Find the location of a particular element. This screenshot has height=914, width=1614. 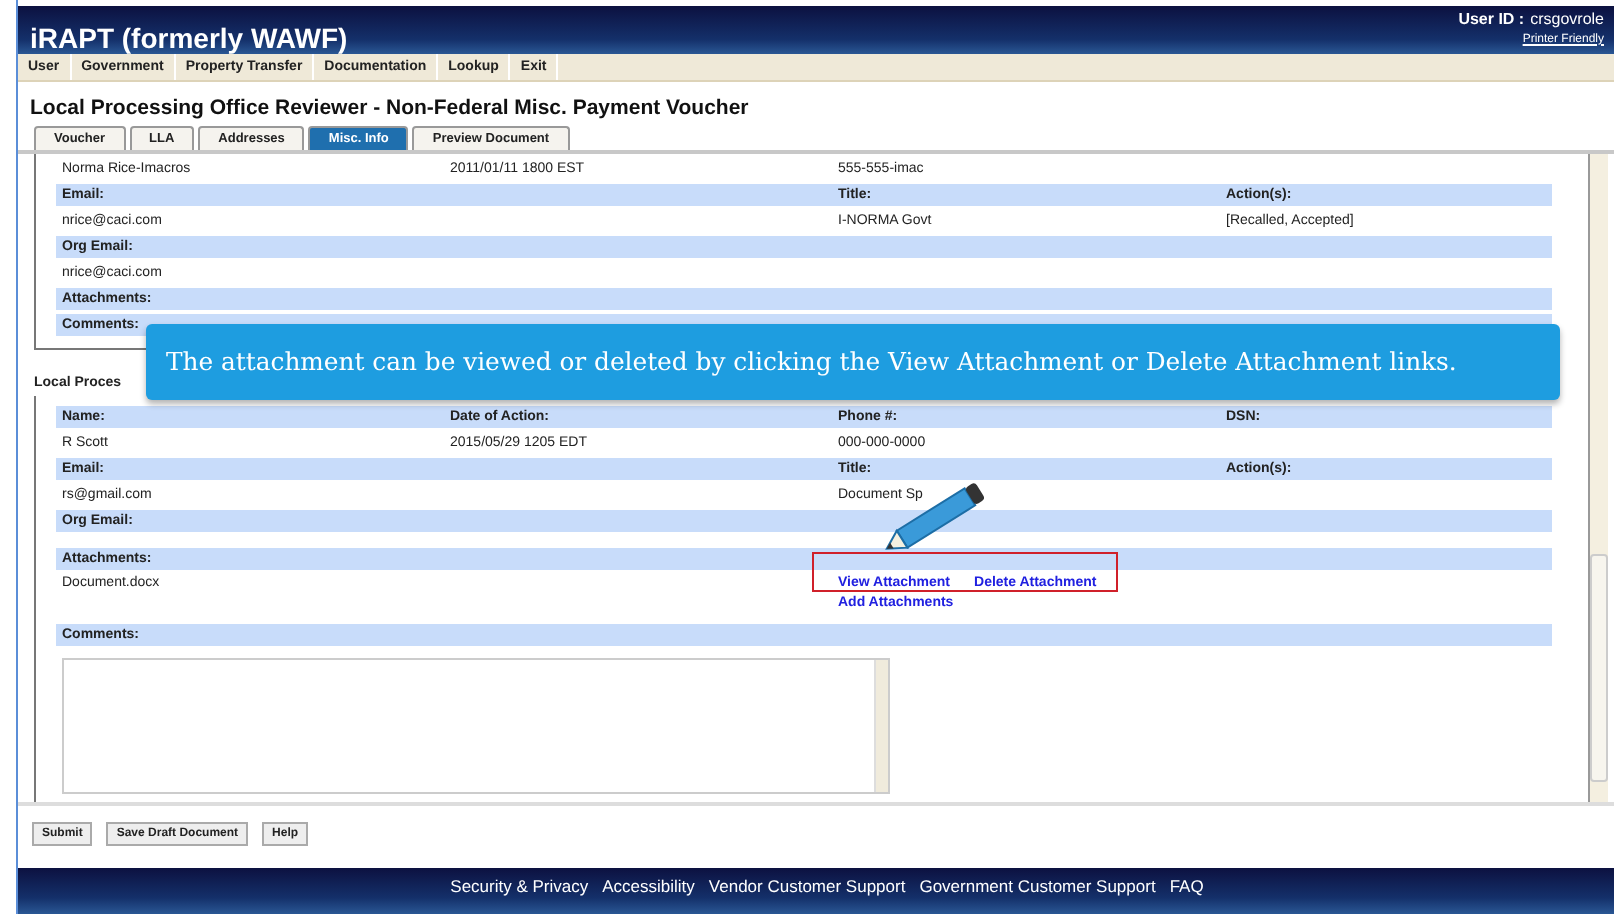

page-title: Local Processing Office Reviewer - Non-Federal Misc. Payment Voucher is located at coordinates (389, 109).